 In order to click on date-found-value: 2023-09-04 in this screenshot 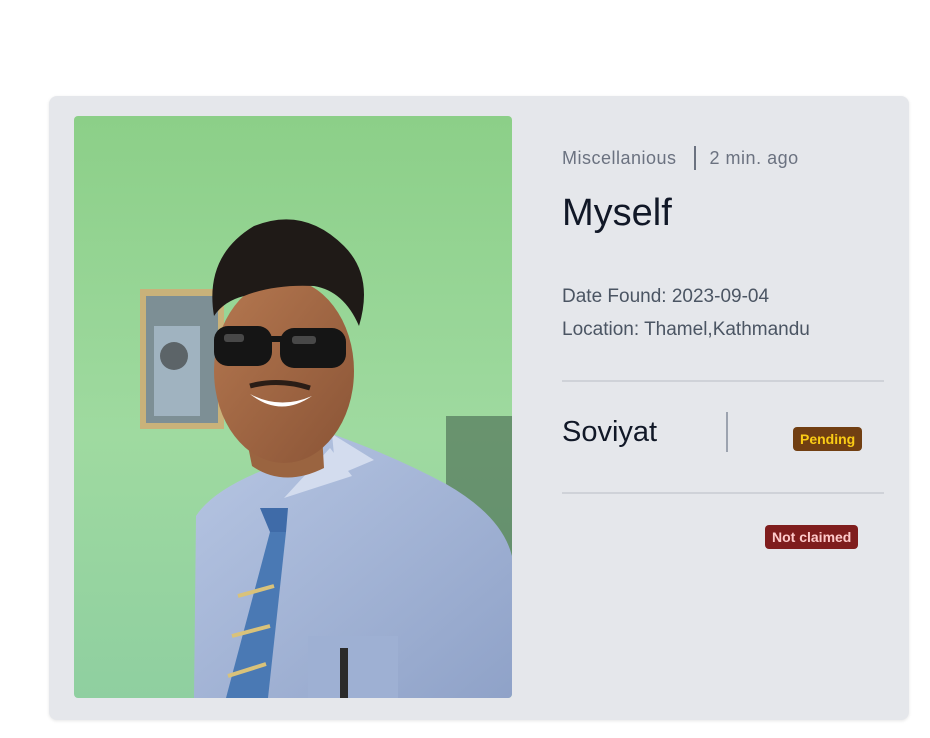, I will do `click(720, 296)`.